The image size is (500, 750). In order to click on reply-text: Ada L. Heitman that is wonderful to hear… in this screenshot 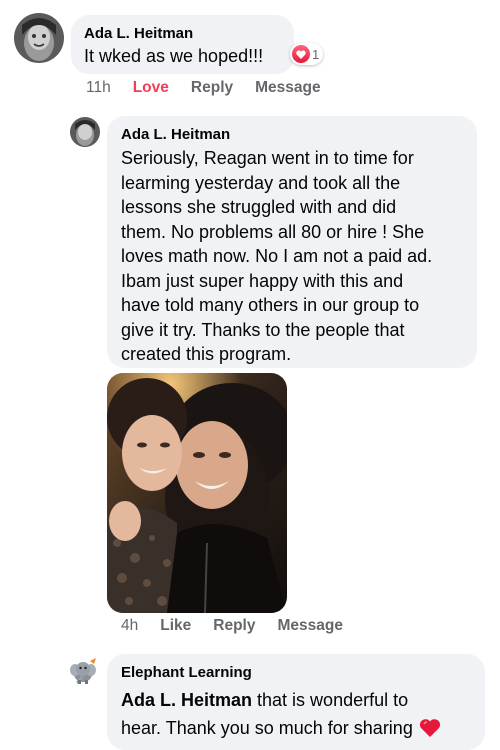, I will do `click(296, 714)`.